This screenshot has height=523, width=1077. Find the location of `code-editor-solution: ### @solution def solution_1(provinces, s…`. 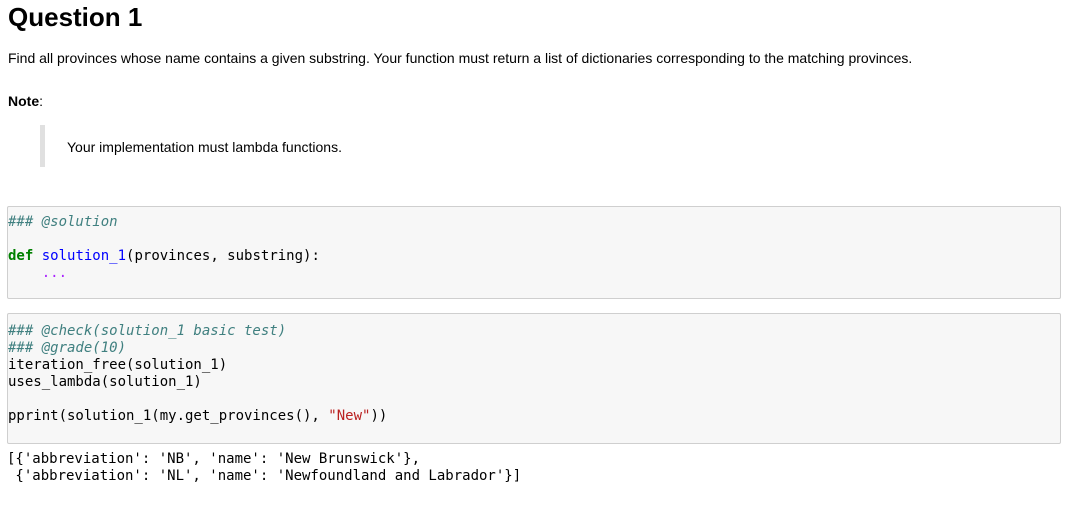

code-editor-solution: ### @solution def solution_1(provinces, s… is located at coordinates (164, 248).